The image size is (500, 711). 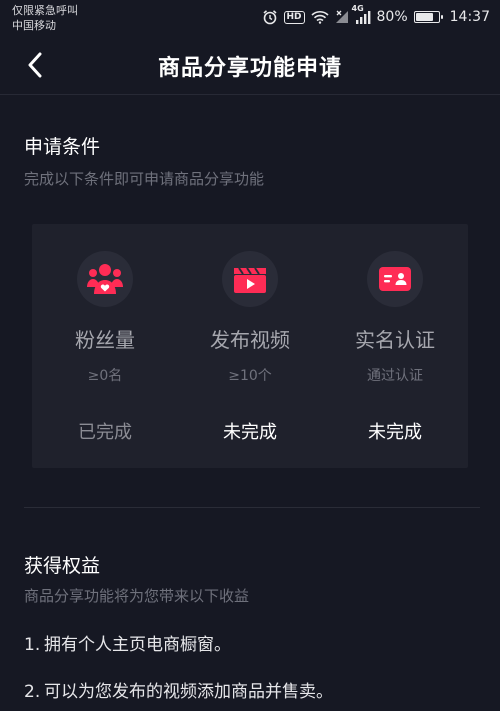 What do you see at coordinates (137, 645) in the screenshot?
I see `benefit-text: 拥有个人主页电商橱窗。` at bounding box center [137, 645].